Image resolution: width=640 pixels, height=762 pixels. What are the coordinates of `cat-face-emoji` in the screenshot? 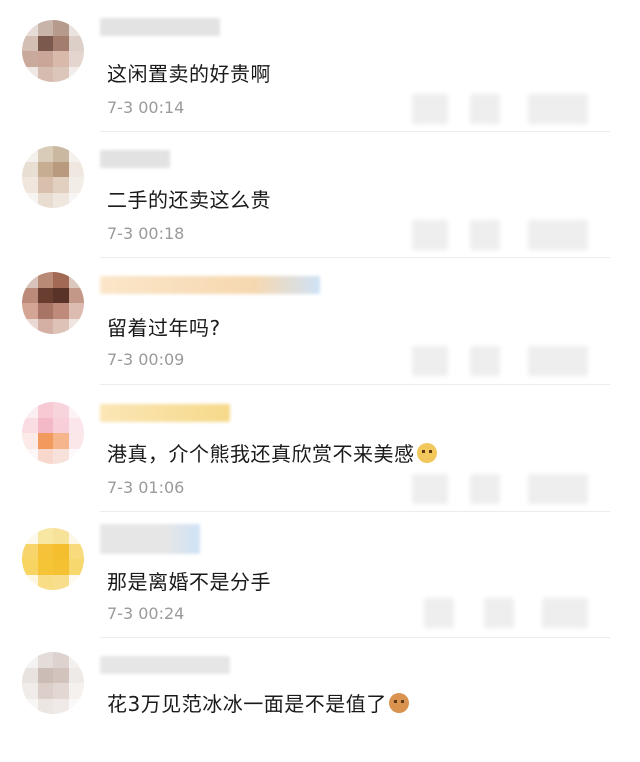 It's located at (398, 703).